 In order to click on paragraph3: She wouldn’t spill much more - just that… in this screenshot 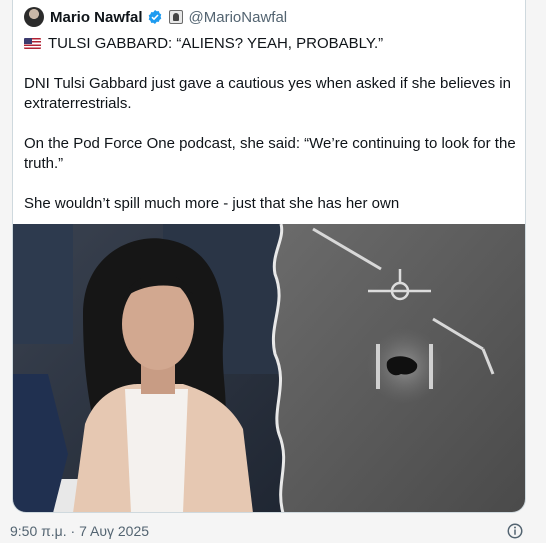, I will do `click(212, 203)`.